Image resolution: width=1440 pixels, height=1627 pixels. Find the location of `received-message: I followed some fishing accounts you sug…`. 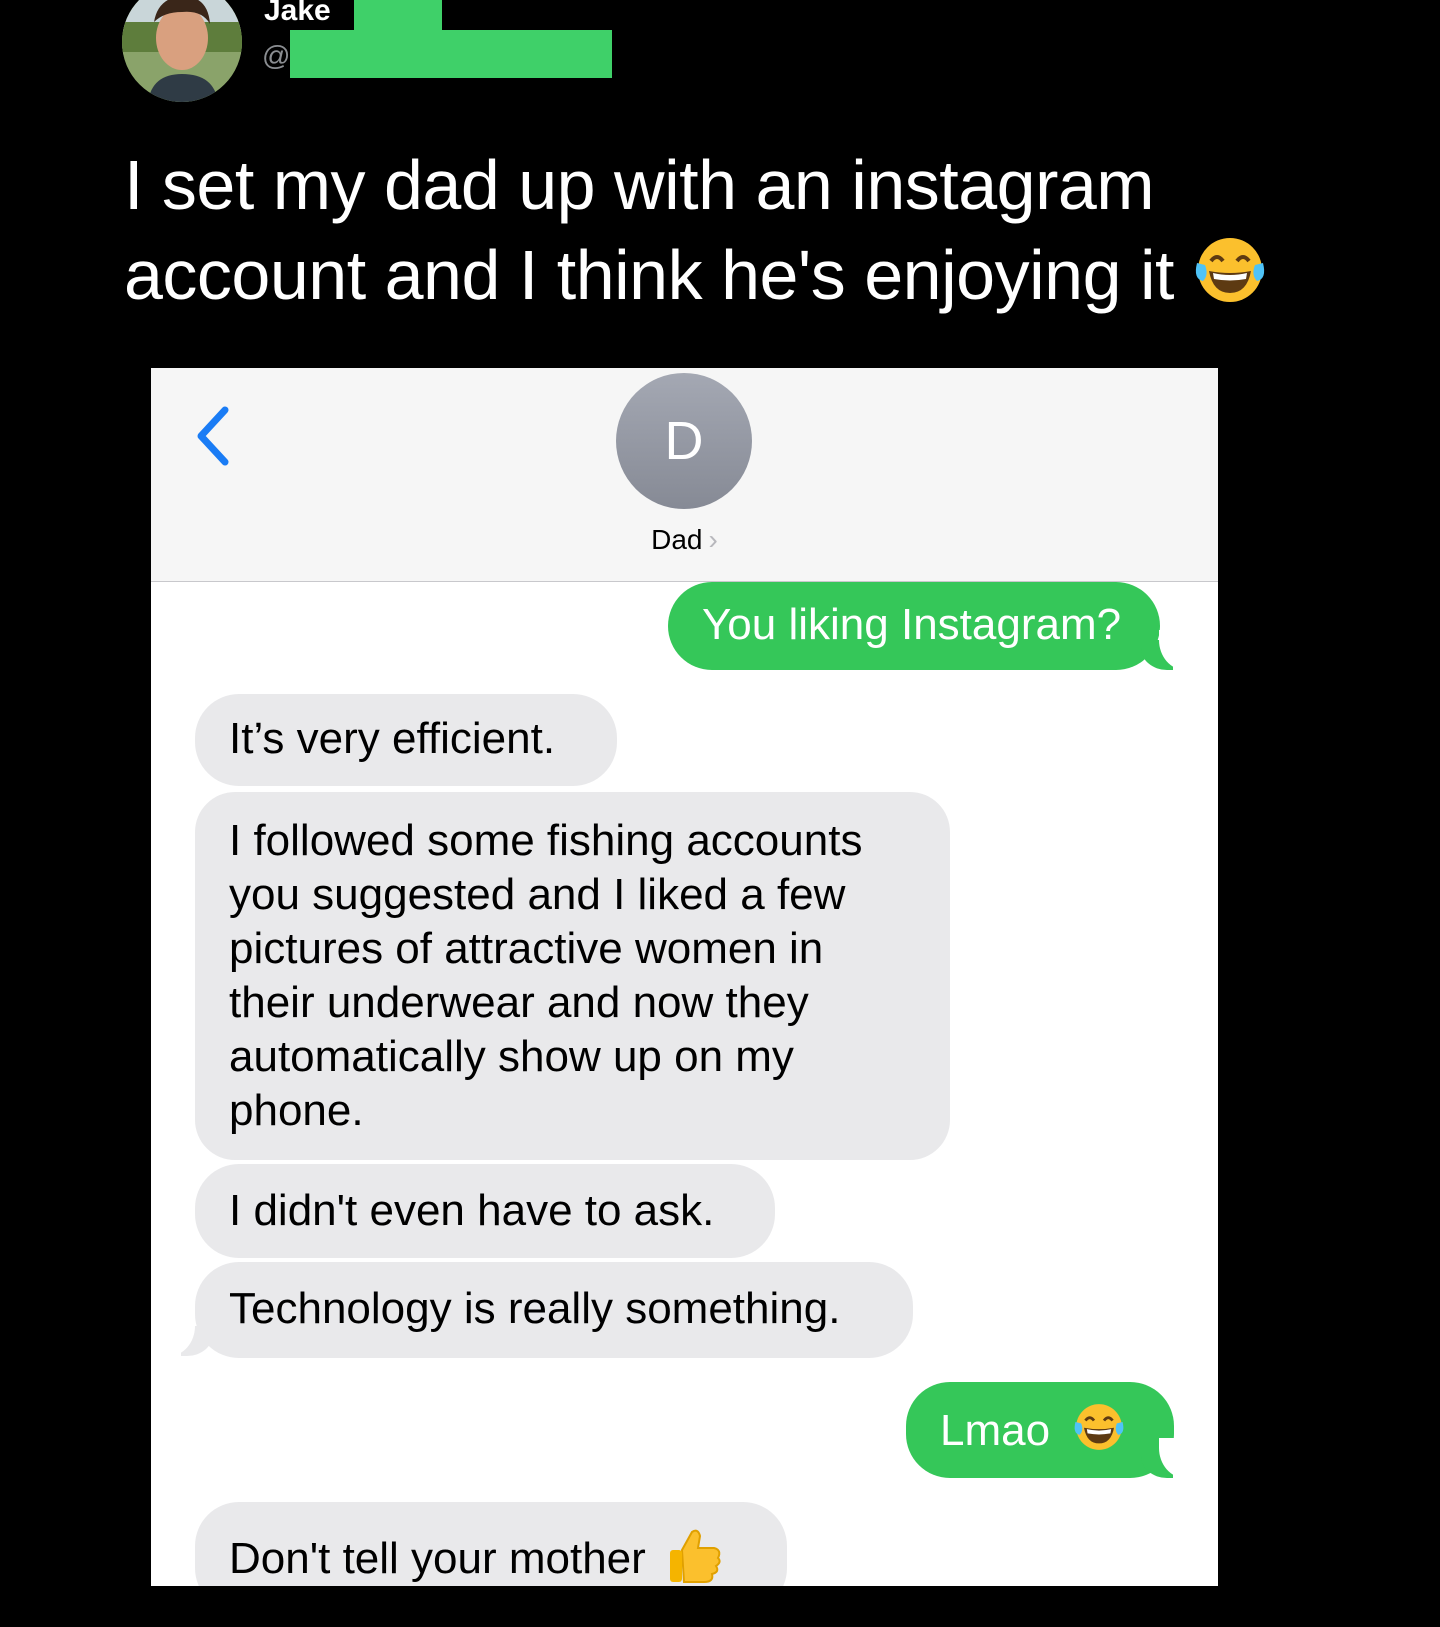

received-message: I followed some fishing accounts you sug… is located at coordinates (572, 976).